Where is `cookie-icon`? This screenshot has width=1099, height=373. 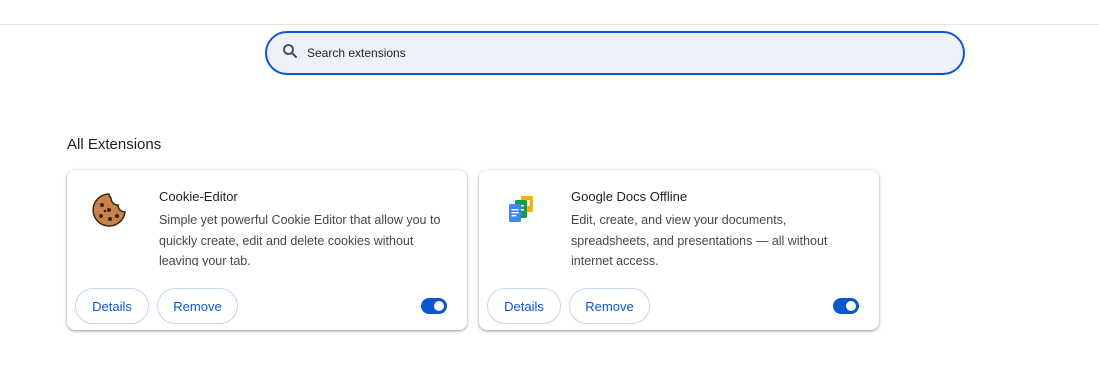
cookie-icon is located at coordinates (109, 210).